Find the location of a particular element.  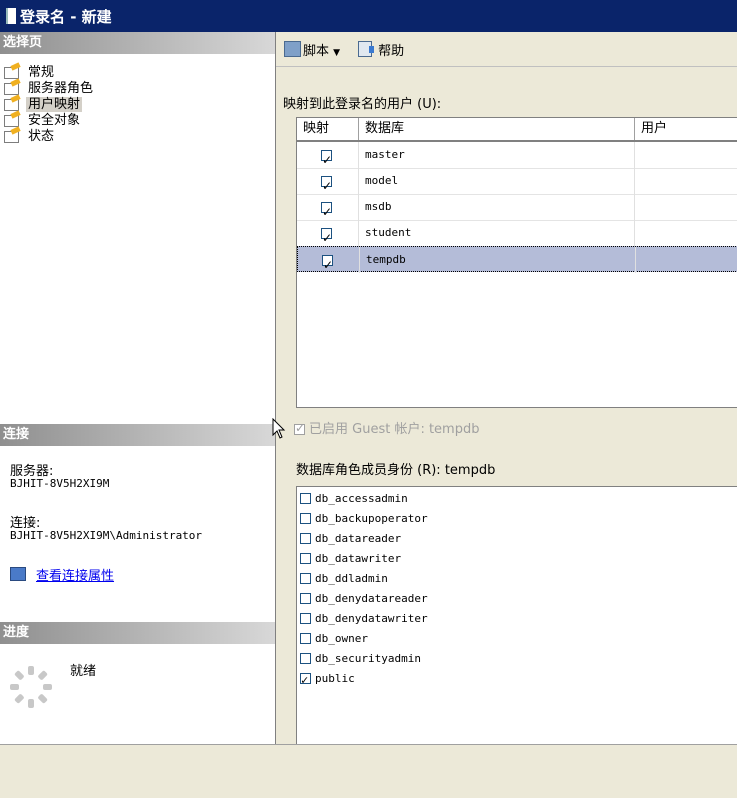

connection-value: BJHIT-8V5H2XI9M\Administrator is located at coordinates (106, 535).